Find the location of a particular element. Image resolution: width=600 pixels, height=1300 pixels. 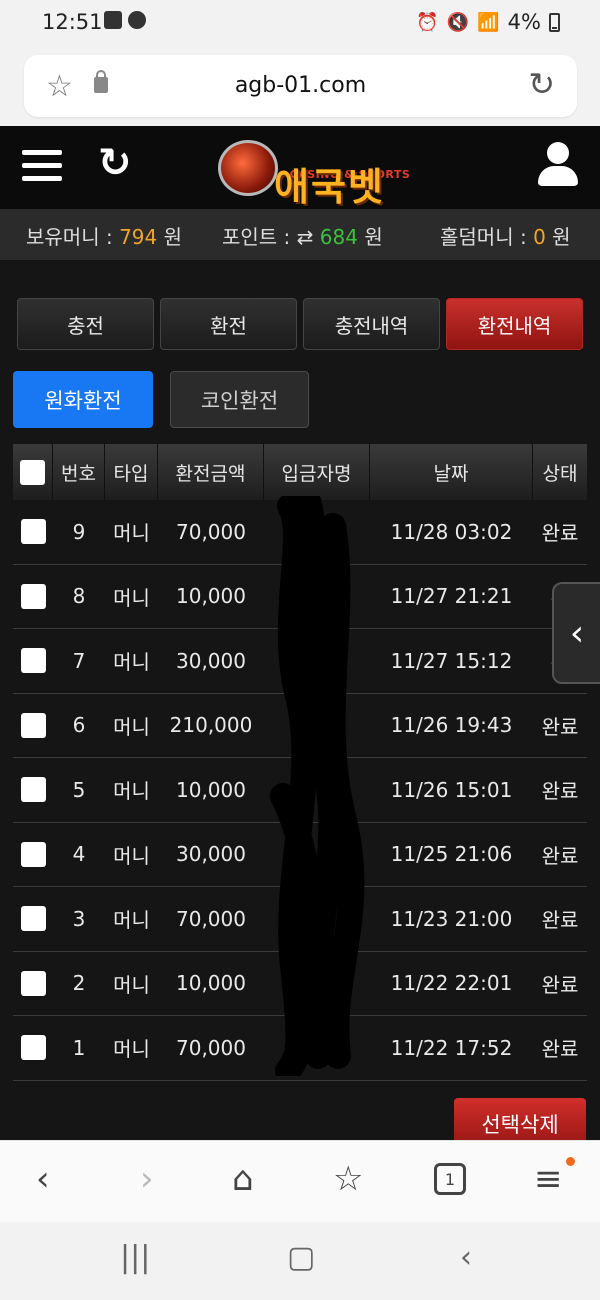

bookmarks-icon: ☆ is located at coordinates (348, 1179).